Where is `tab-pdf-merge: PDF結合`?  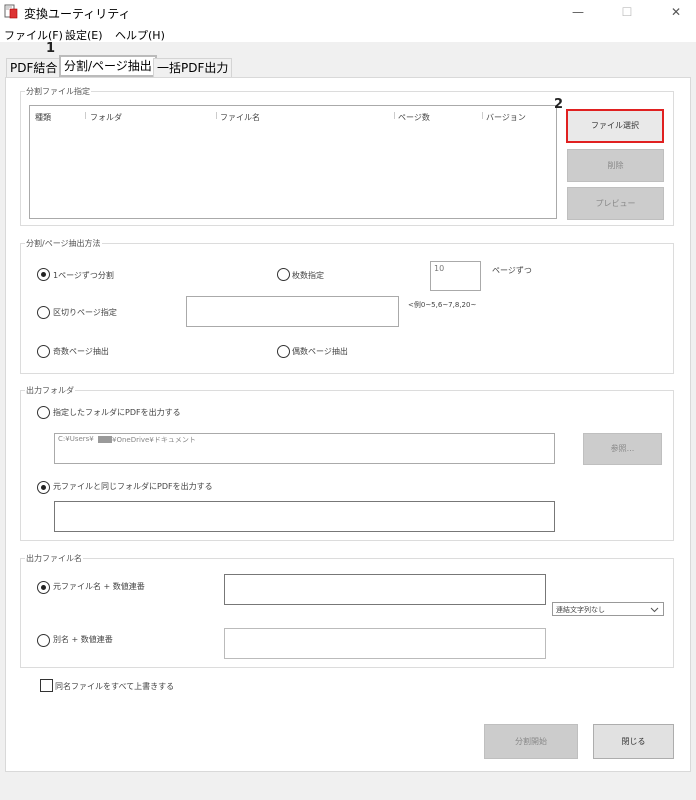 tab-pdf-merge: PDF結合 is located at coordinates (34, 67).